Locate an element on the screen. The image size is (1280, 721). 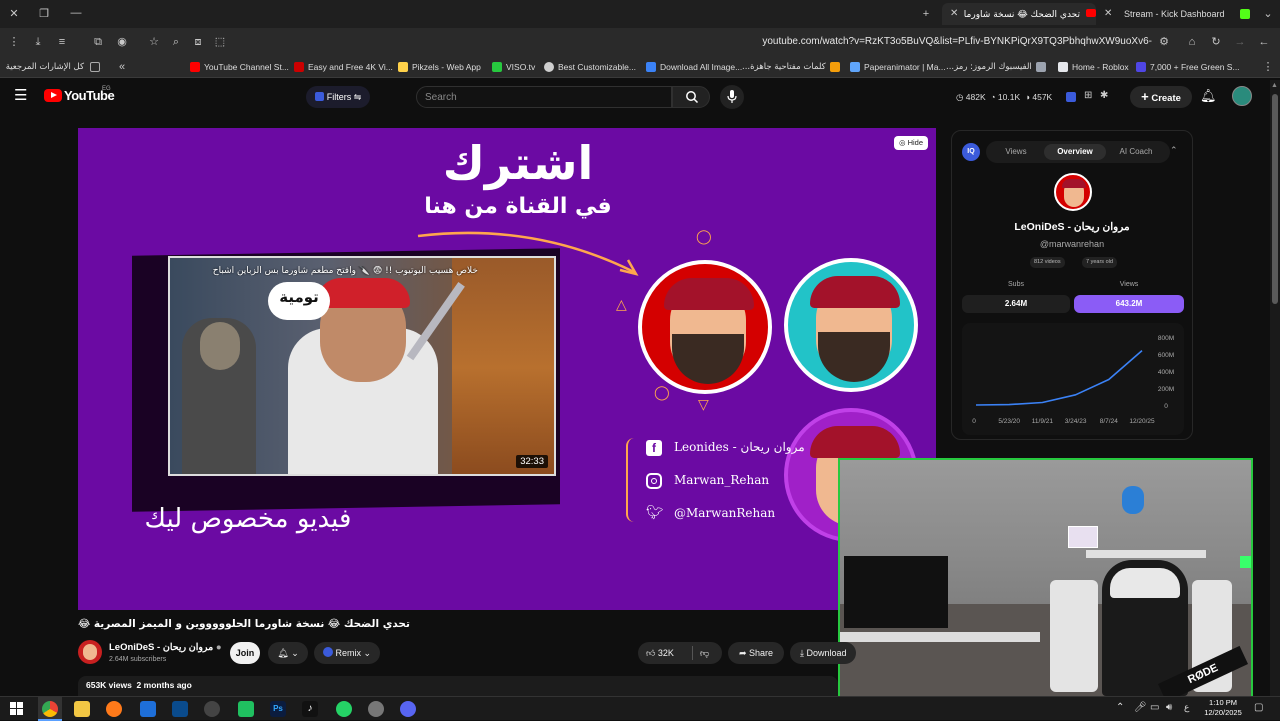
grid-icon: ⊞ is located at coordinates (1088, 95).